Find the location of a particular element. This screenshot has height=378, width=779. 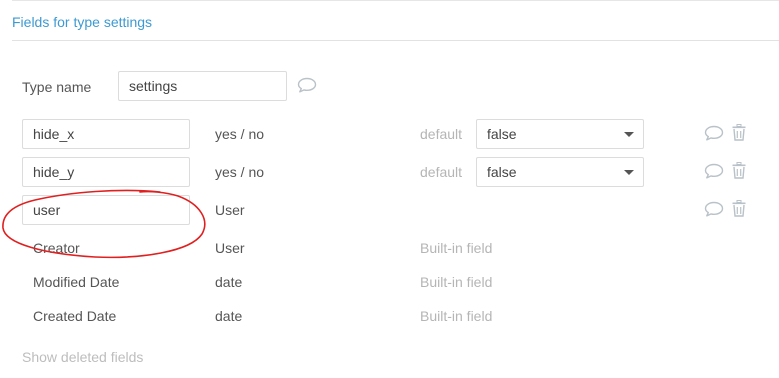

field-type-user: User is located at coordinates (230, 210).